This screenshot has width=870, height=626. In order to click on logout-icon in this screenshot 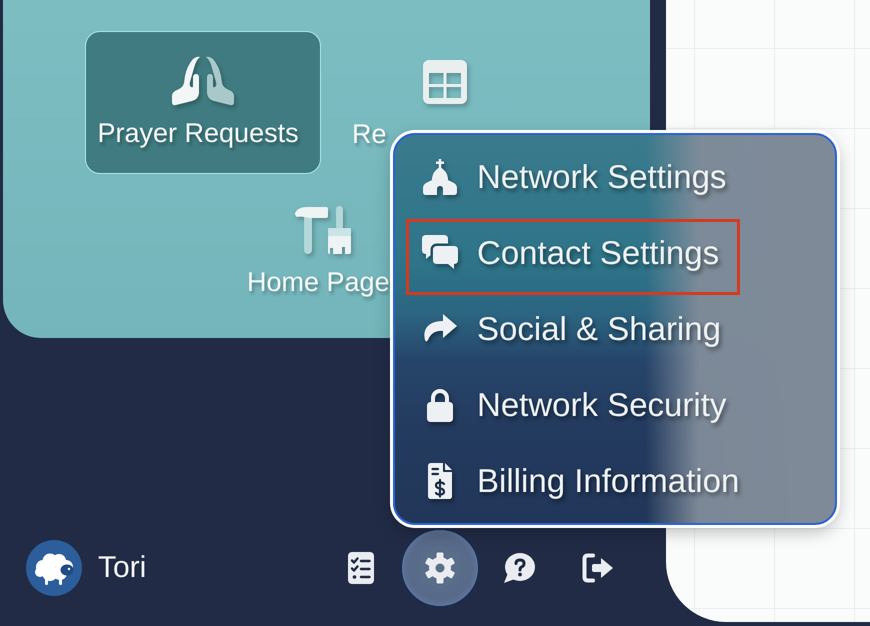, I will do `click(598, 568)`.